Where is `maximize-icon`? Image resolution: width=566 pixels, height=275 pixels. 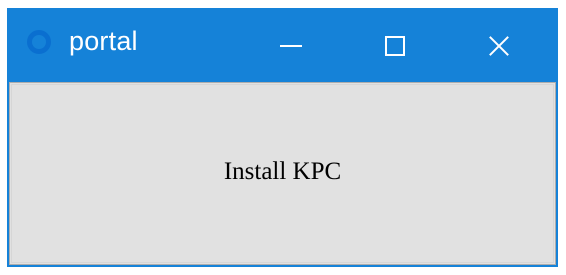 maximize-icon is located at coordinates (395, 46).